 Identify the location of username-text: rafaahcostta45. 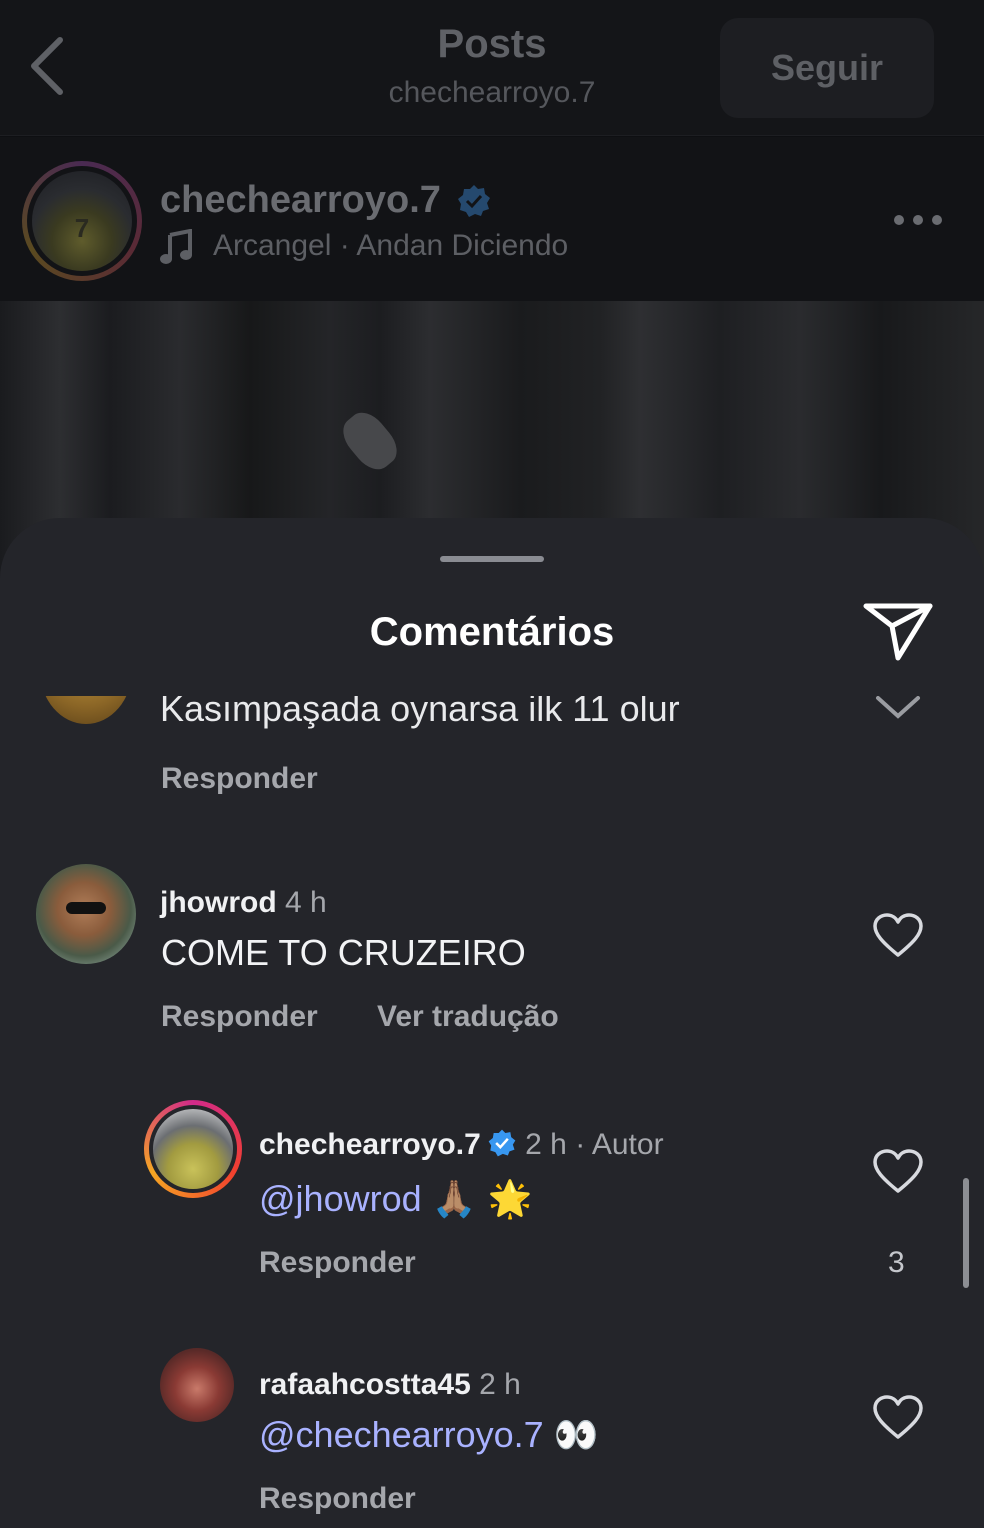
(365, 1384).